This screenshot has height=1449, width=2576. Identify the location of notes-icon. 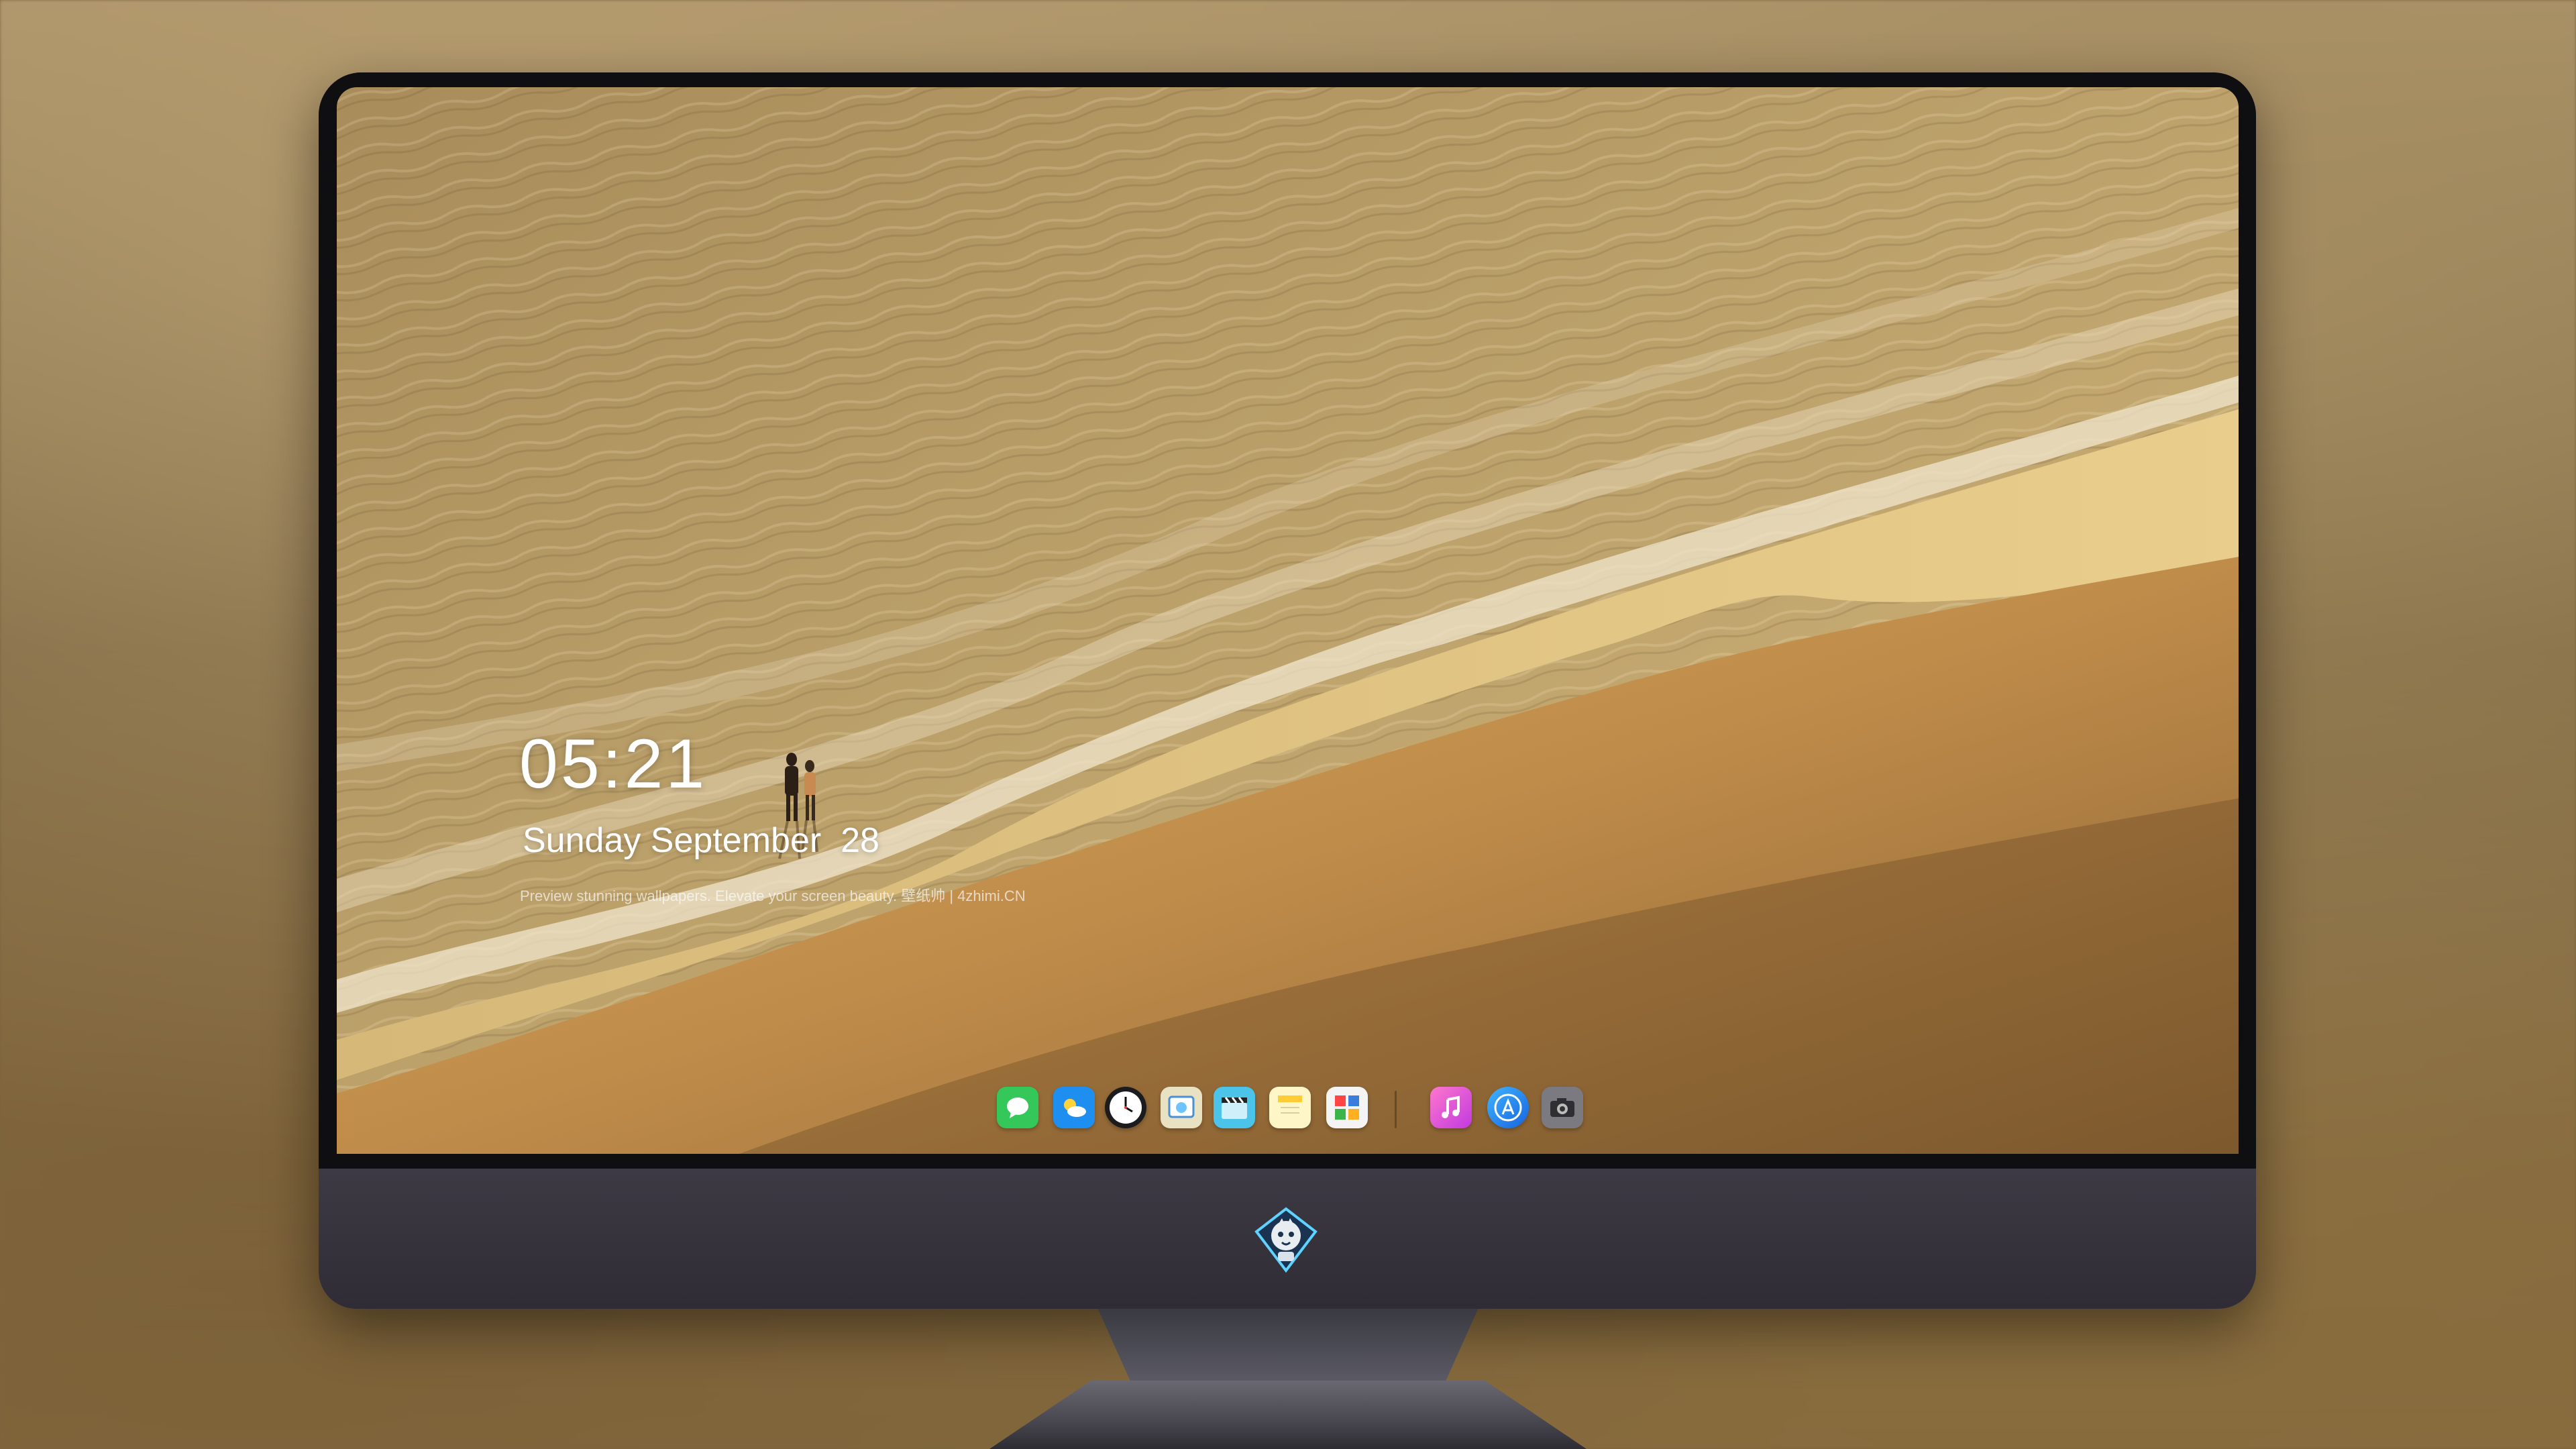
(1290, 1107).